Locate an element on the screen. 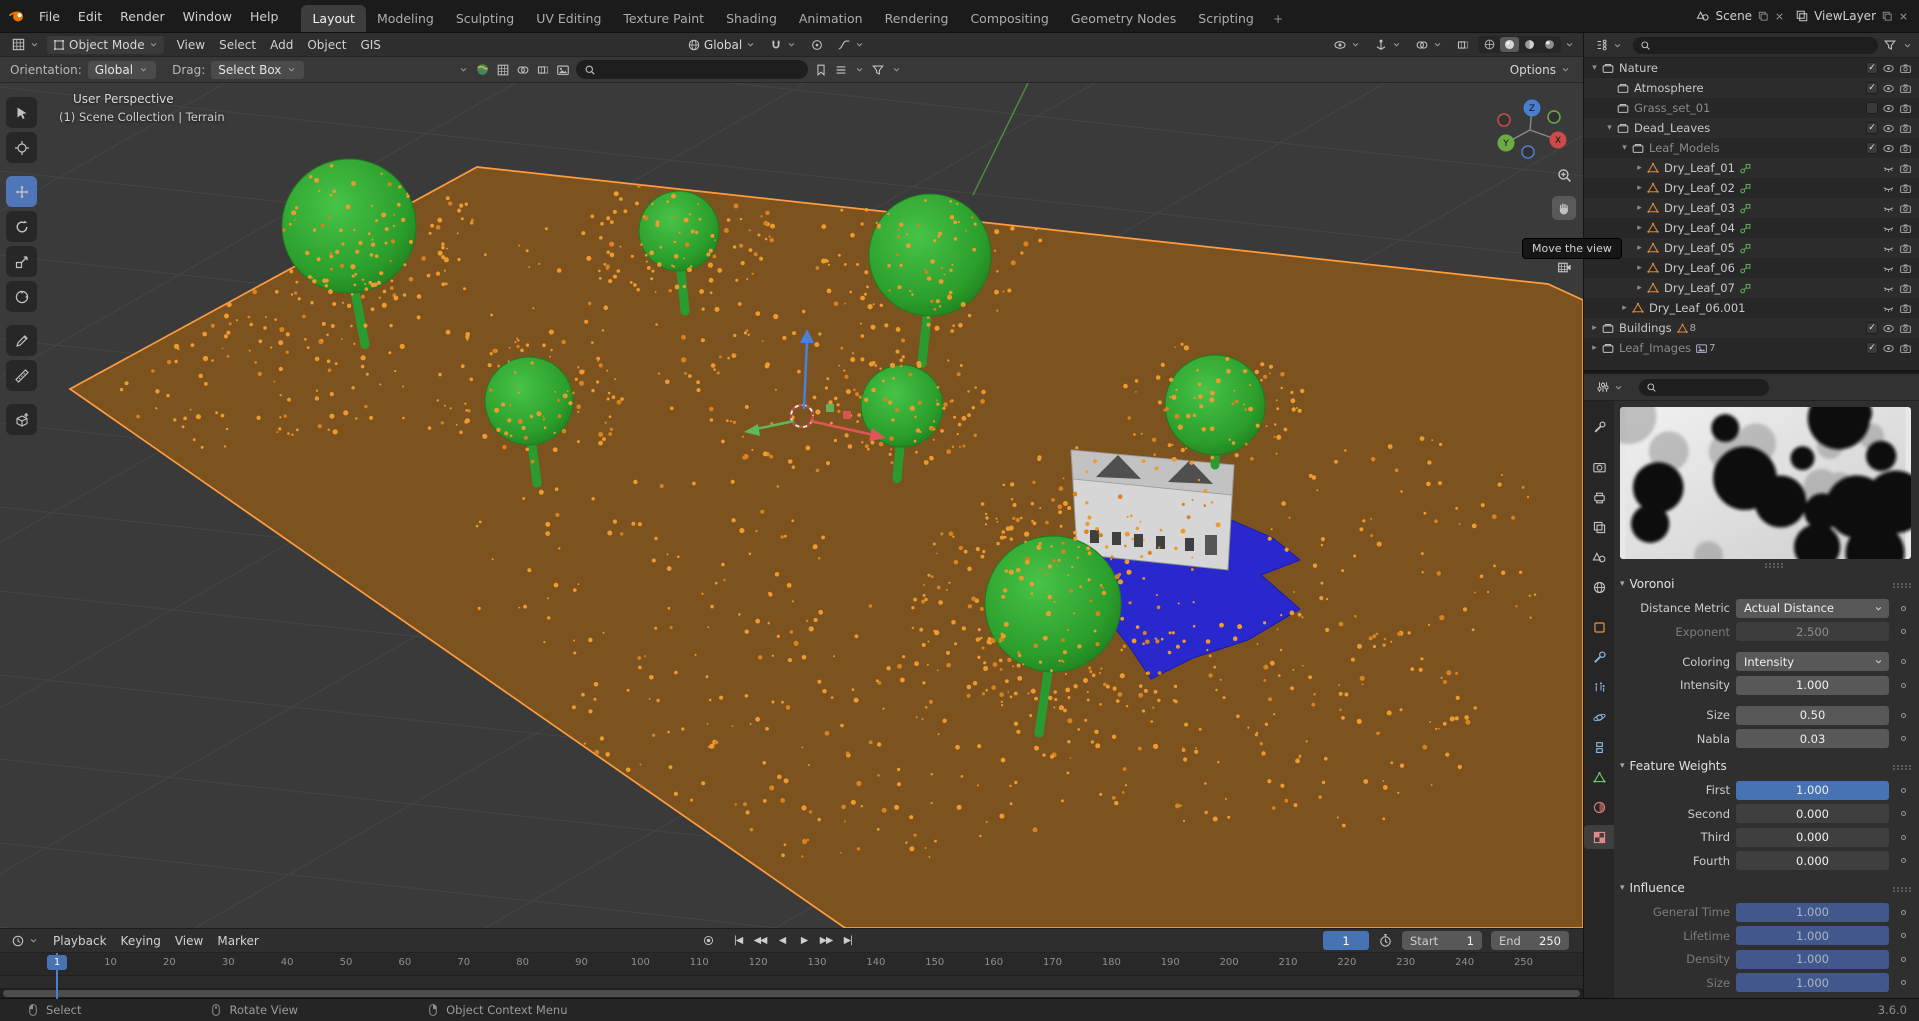 The image size is (1919, 1021). menu-help: Help is located at coordinates (264, 16).